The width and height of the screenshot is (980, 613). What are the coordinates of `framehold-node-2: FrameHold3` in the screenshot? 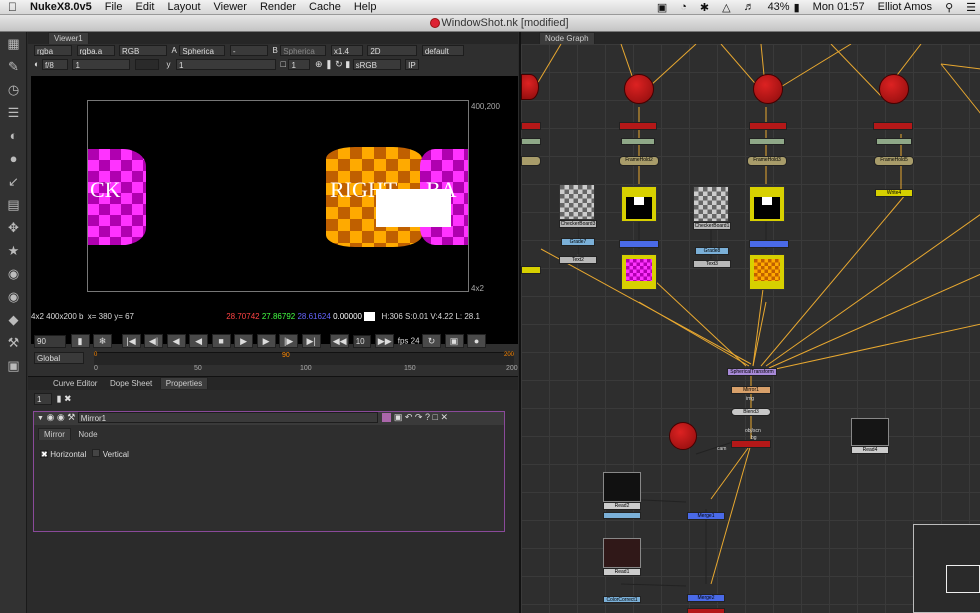 It's located at (767, 161).